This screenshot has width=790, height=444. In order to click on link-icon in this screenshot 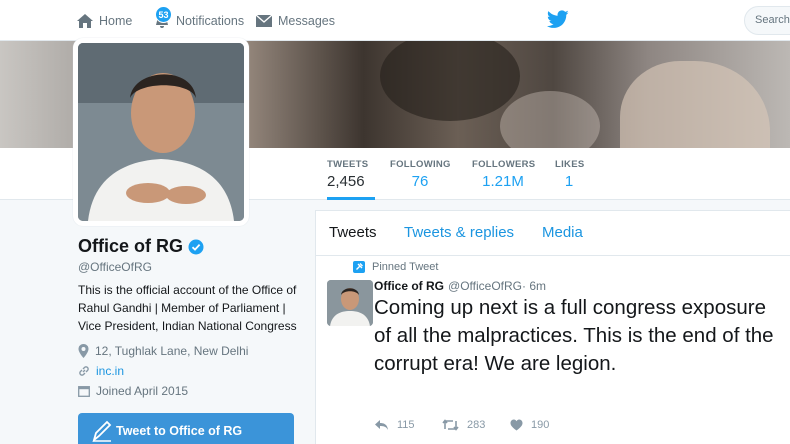, I will do `click(84, 371)`.